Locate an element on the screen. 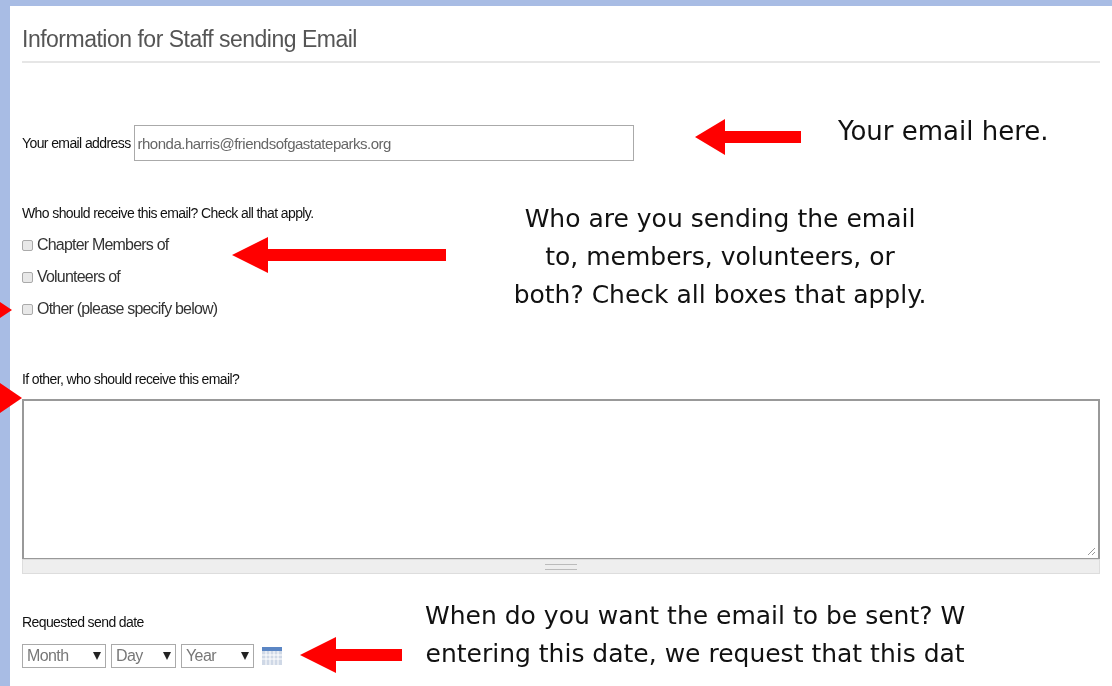 This screenshot has height=686, width=1112. calendar-icon is located at coordinates (272, 656).